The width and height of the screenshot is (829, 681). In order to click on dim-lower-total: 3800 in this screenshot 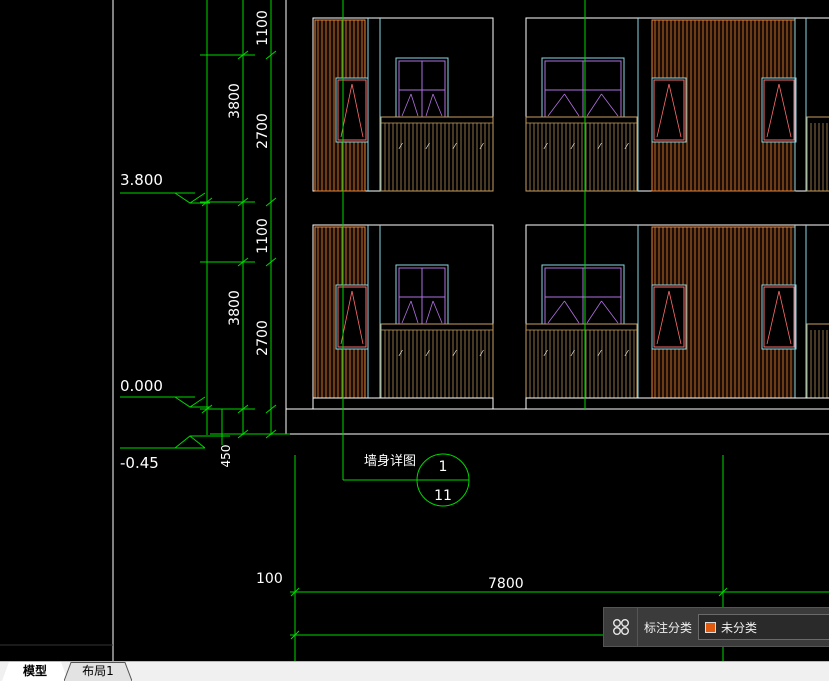, I will do `click(235, 308)`.